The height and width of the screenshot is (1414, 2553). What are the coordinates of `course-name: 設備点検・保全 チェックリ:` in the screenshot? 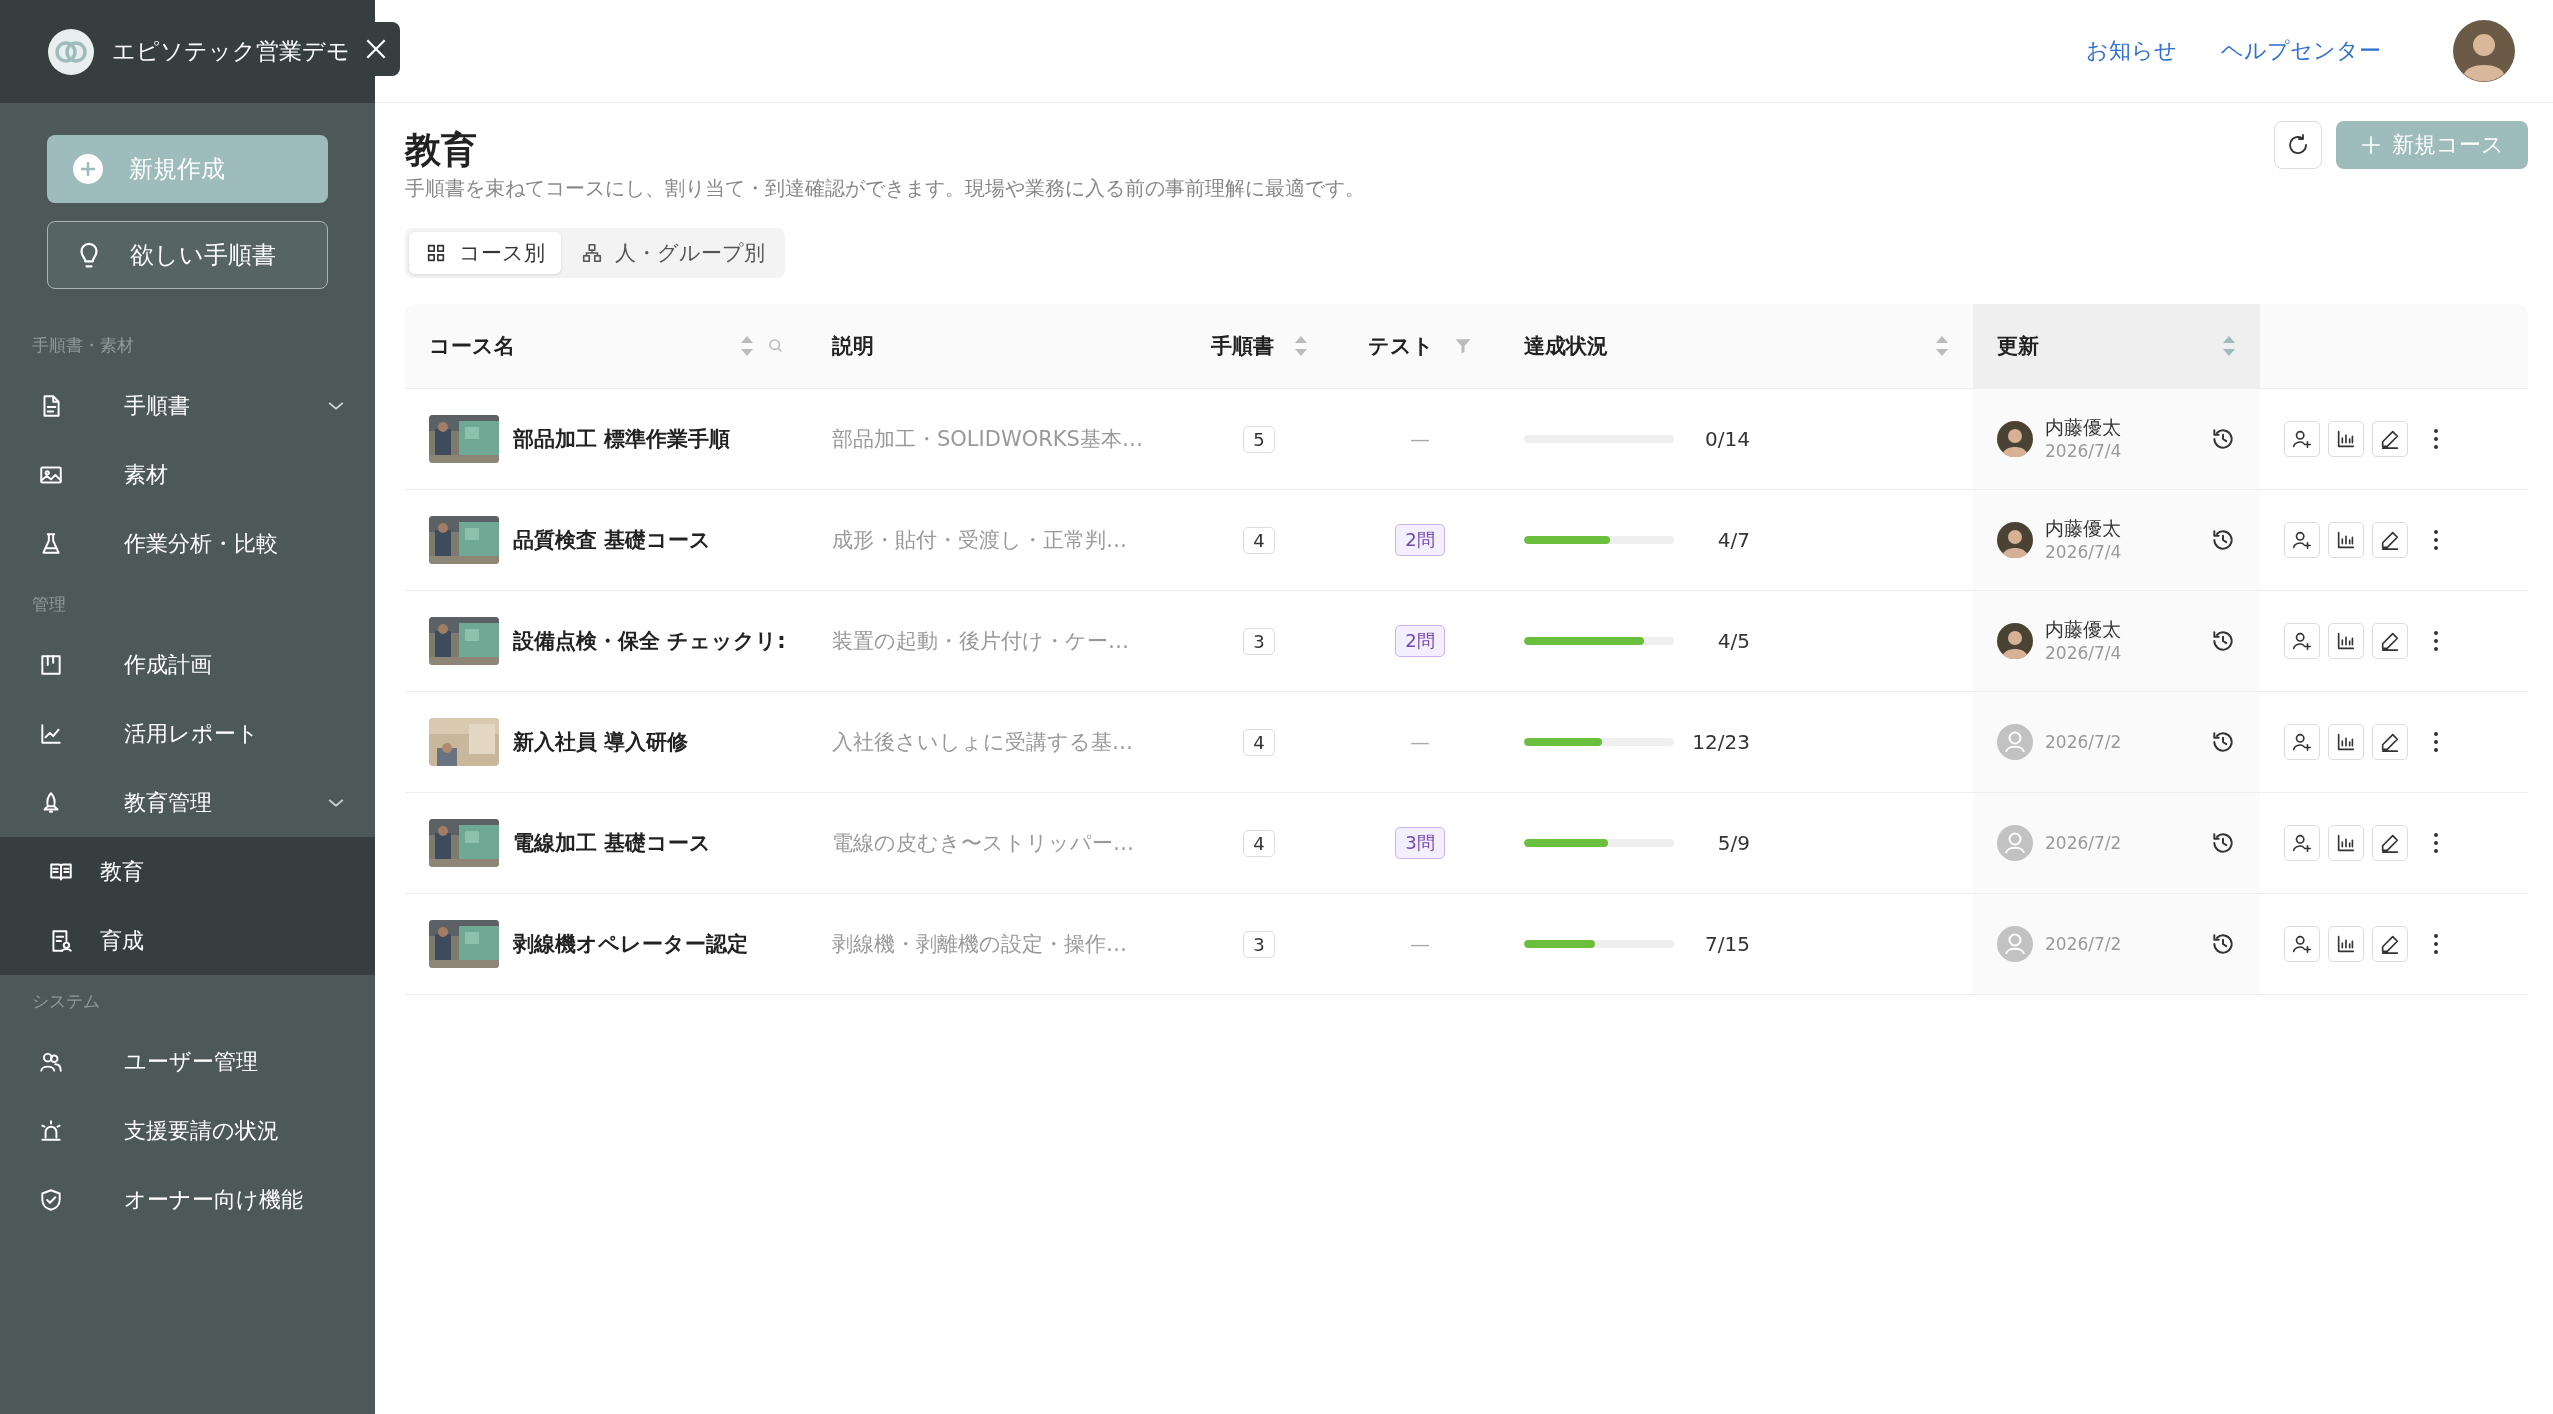 It's located at (649, 641).